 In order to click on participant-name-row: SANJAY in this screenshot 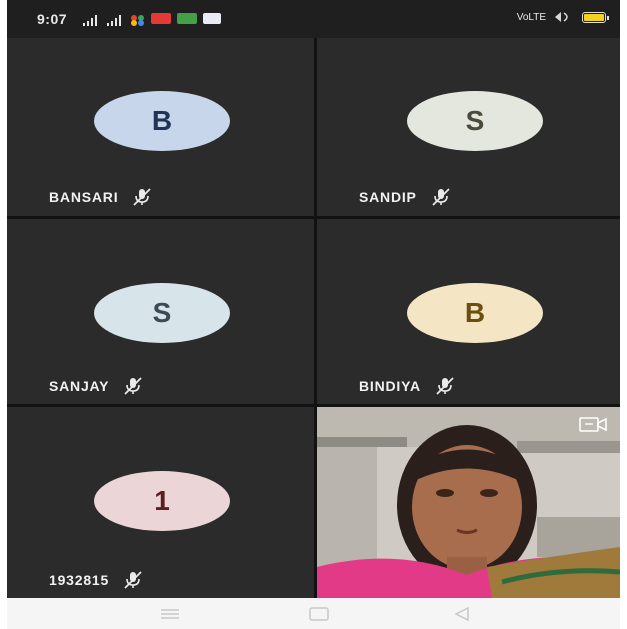, I will do `click(96, 386)`.